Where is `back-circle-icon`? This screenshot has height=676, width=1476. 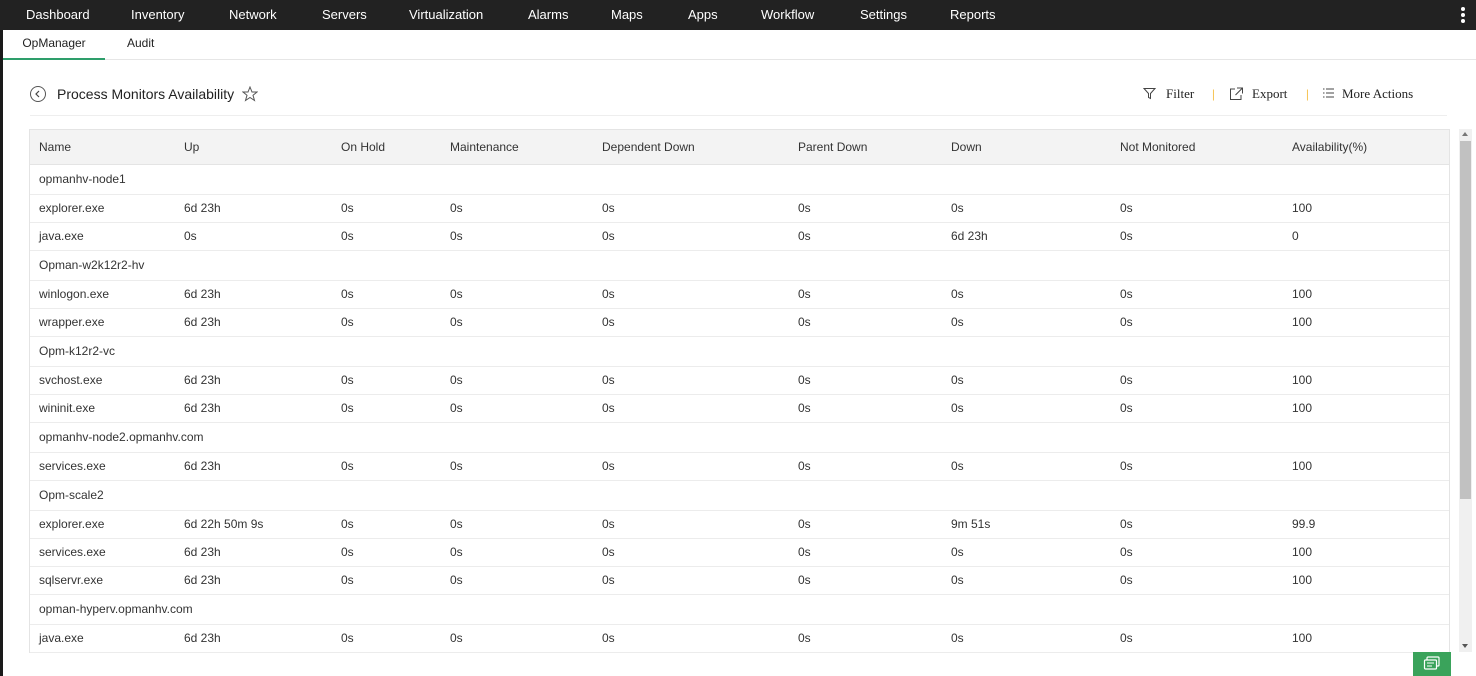 back-circle-icon is located at coordinates (38, 94).